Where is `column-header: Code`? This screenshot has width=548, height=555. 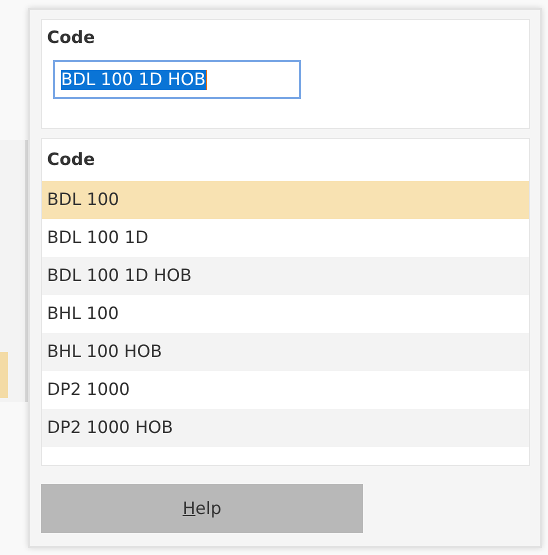 column-header: Code is located at coordinates (71, 160).